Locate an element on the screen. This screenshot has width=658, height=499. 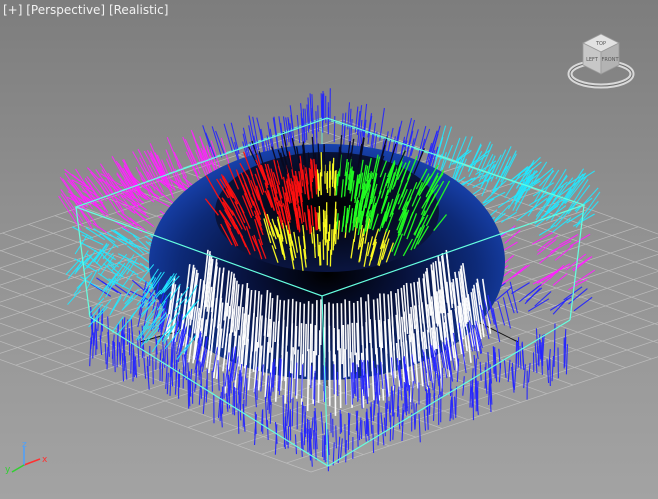
viewcube-front-label: FRONT is located at coordinates (610, 60).